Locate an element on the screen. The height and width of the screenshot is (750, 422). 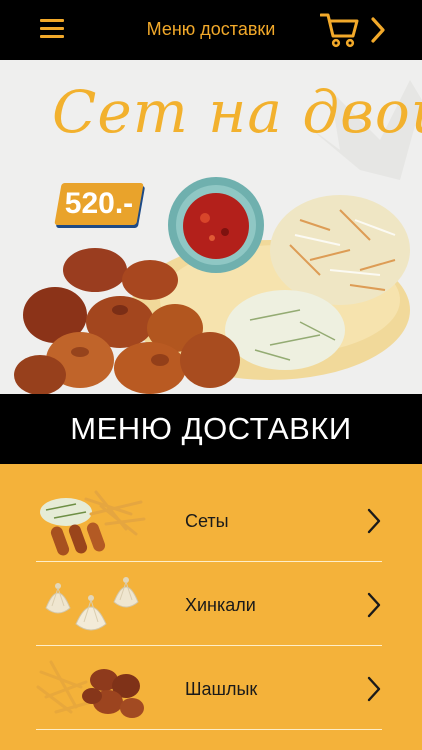
menu-item-shashlik: Шашлык is located at coordinates (209, 689).